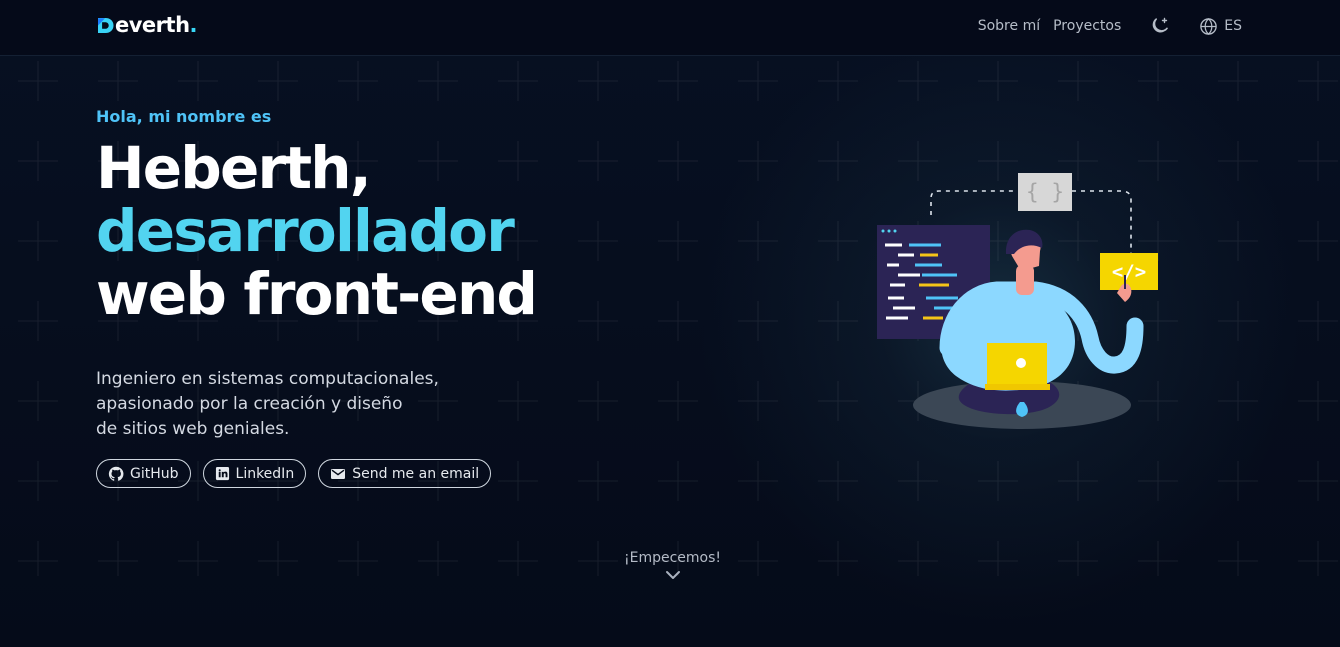 This screenshot has height=647, width=1340. What do you see at coordinates (317, 294) in the screenshot?
I see `headline-role-line: web front-end` at bounding box center [317, 294].